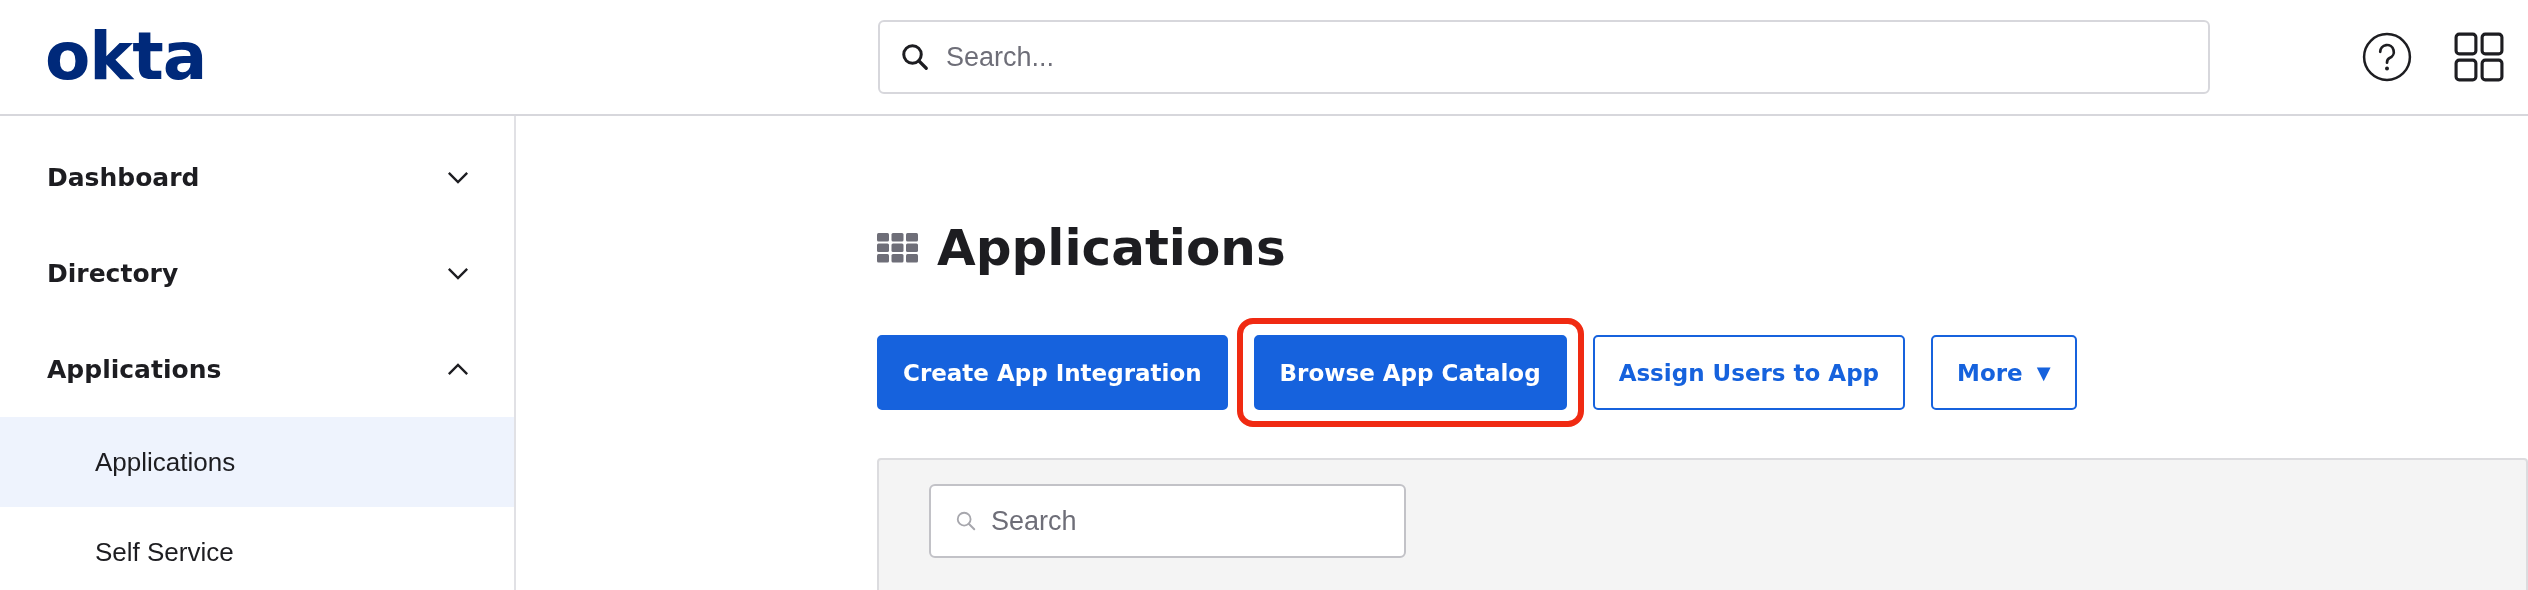 Image resolution: width=2528 pixels, height=590 pixels. I want to click on action-button: More ▼, so click(2004, 372).